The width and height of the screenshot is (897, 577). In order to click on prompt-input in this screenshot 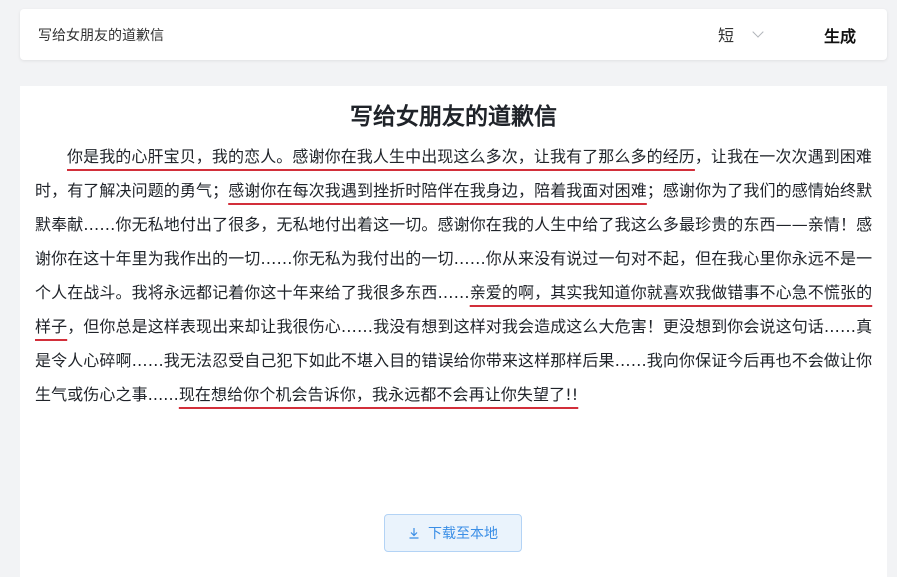, I will do `click(338, 35)`.